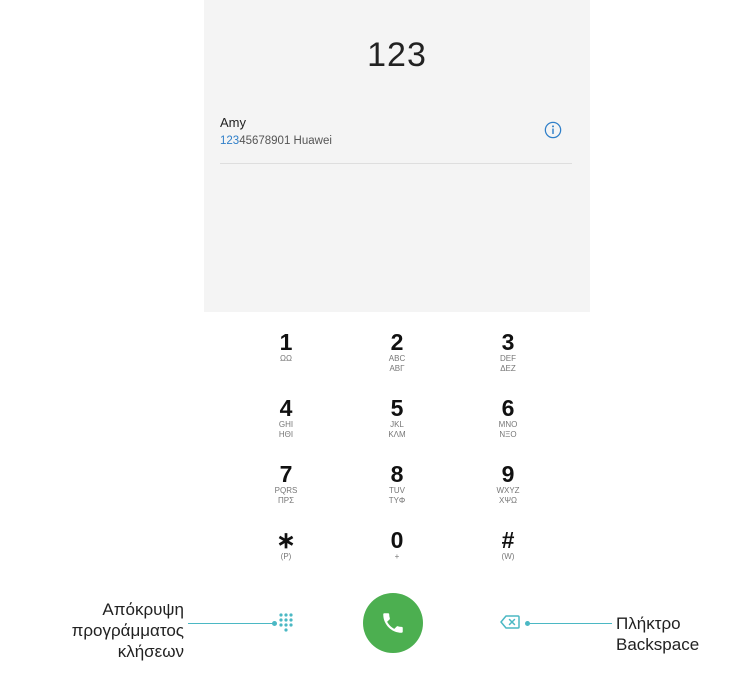 Image resolution: width=744 pixels, height=684 pixels. I want to click on key-letters-latin: TUV, so click(397, 490).